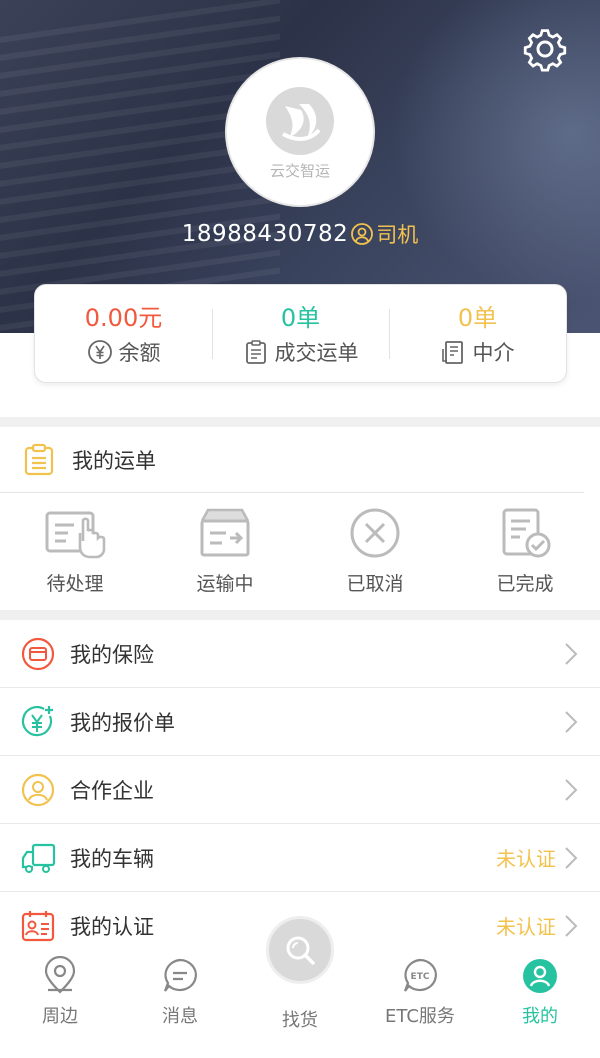 This screenshot has width=600, height=1058. I want to click on balance-value: 0.00元, so click(123, 317).